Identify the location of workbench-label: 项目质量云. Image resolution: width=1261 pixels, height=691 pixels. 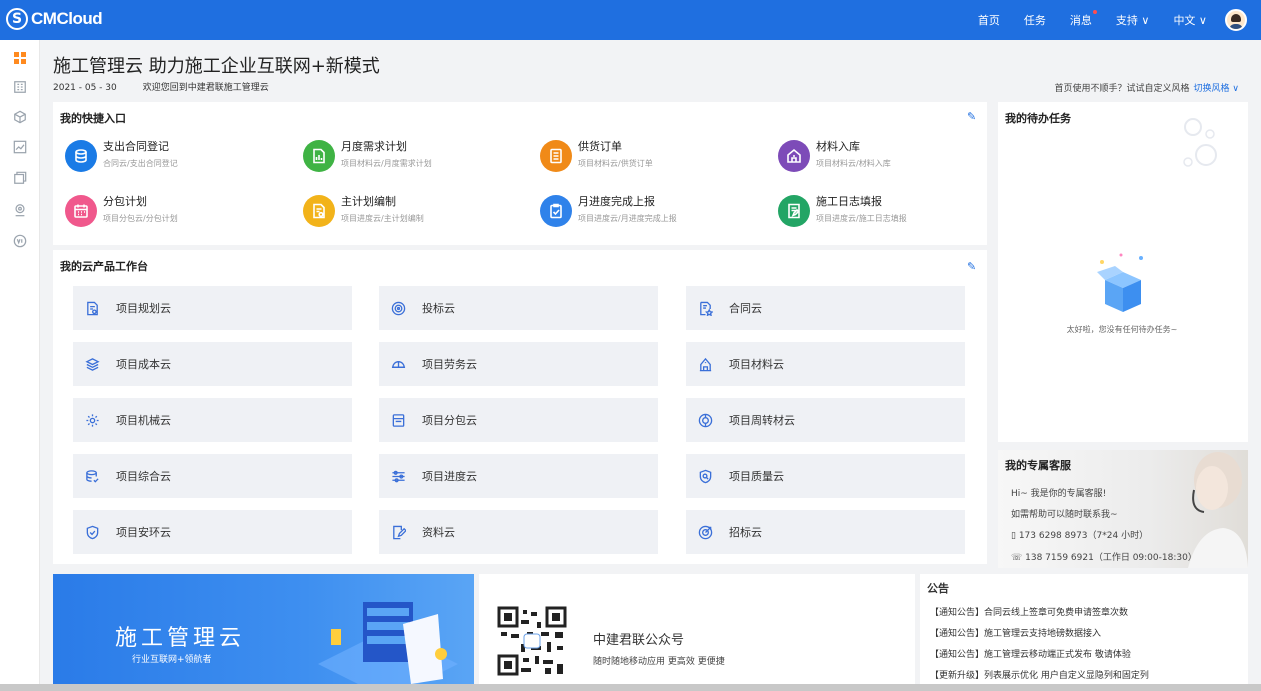
(756, 476).